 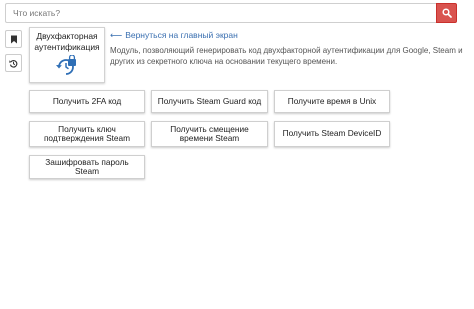 I want to click on back-to-main-link: ⟵ Вернуться на главный экран, so click(x=174, y=35).